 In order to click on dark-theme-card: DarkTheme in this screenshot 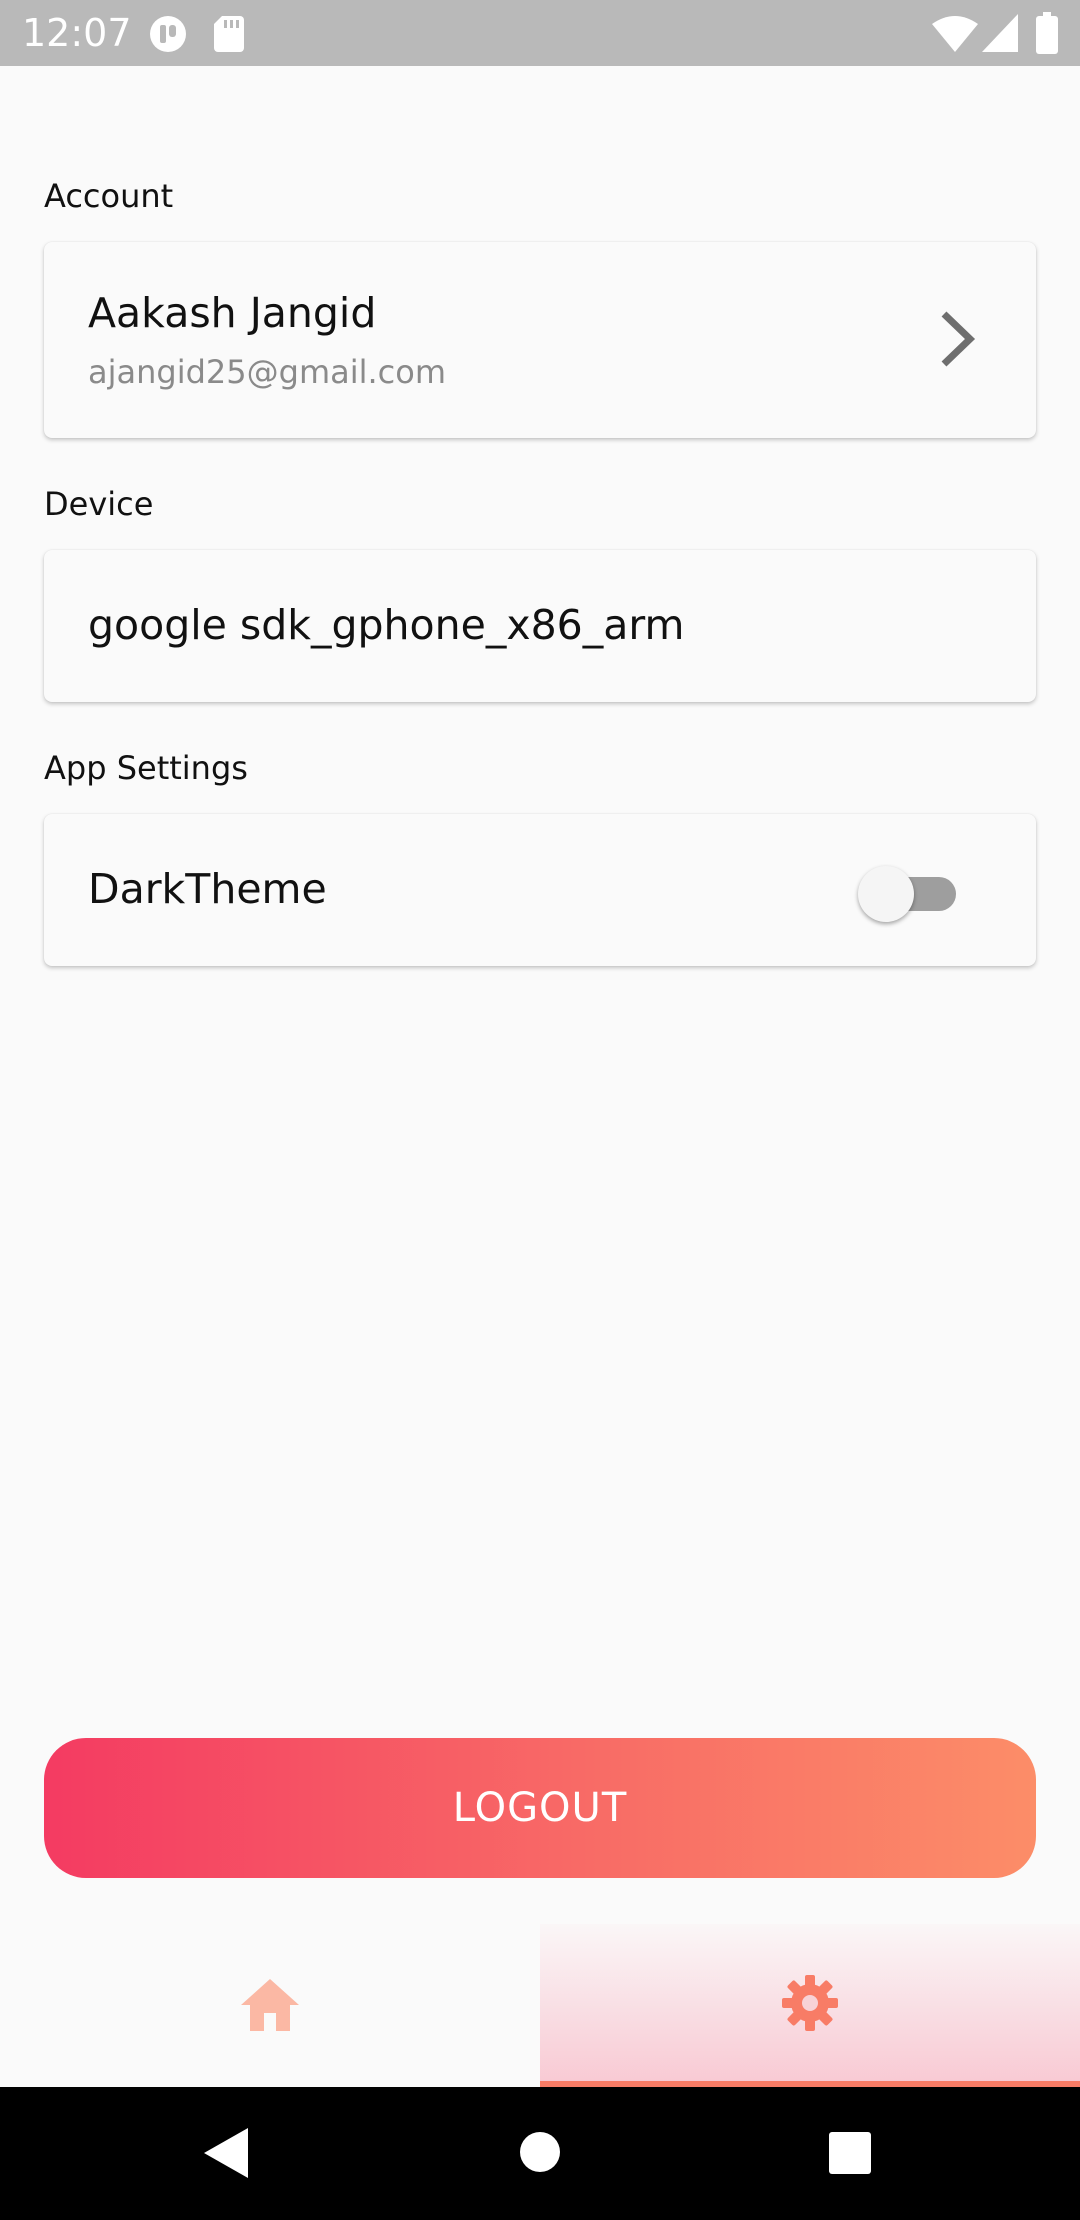, I will do `click(540, 890)`.